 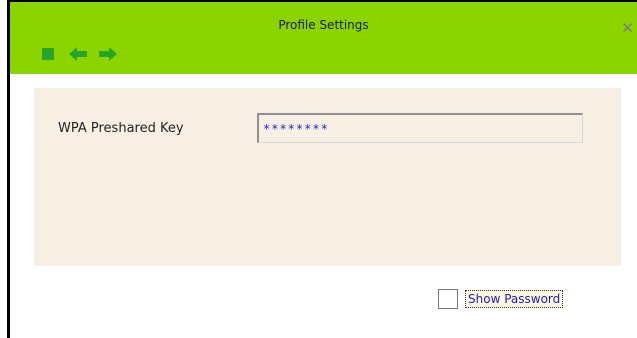 I want to click on show-password-label: Show Password, so click(x=514, y=299).